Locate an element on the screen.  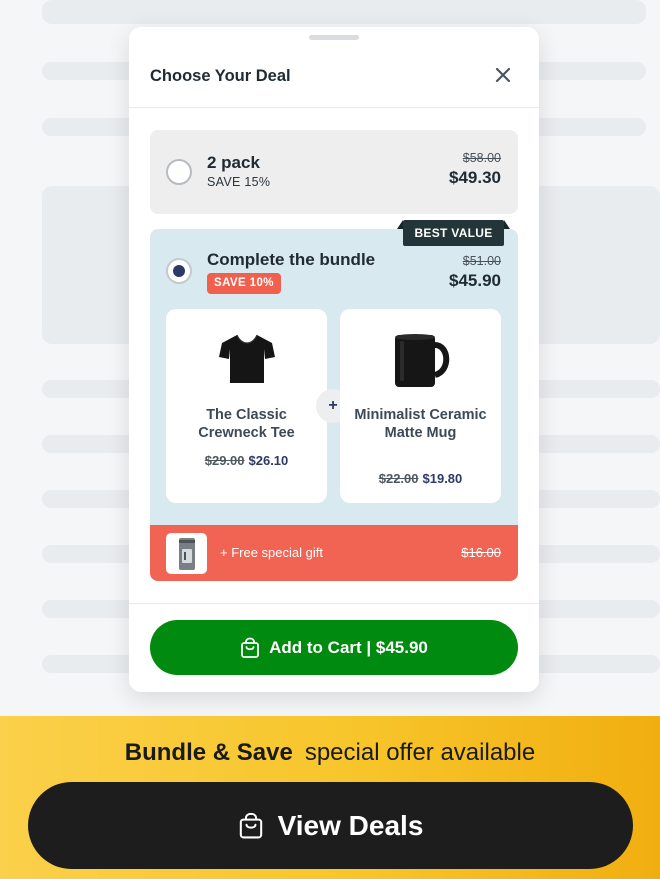
gift-old-price: $16.00 is located at coordinates (481, 552).